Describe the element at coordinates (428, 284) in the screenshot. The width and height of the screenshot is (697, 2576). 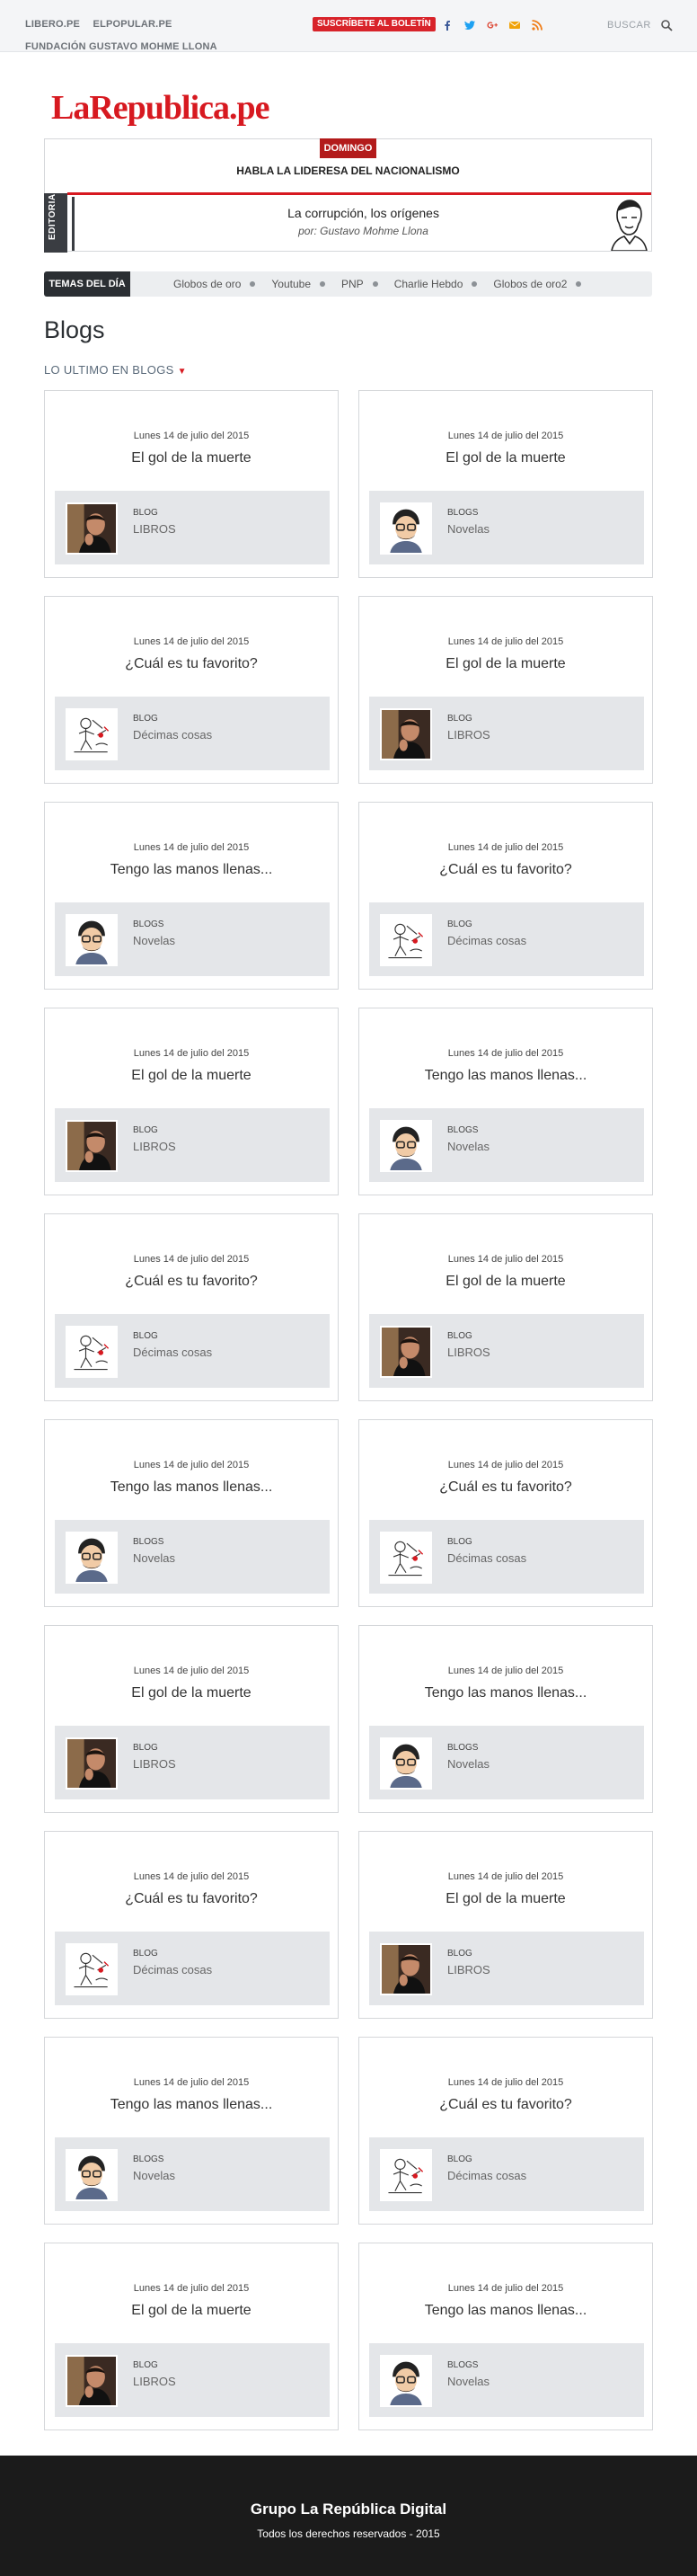
I see `topic-link: Charlie Hebdo` at that location.